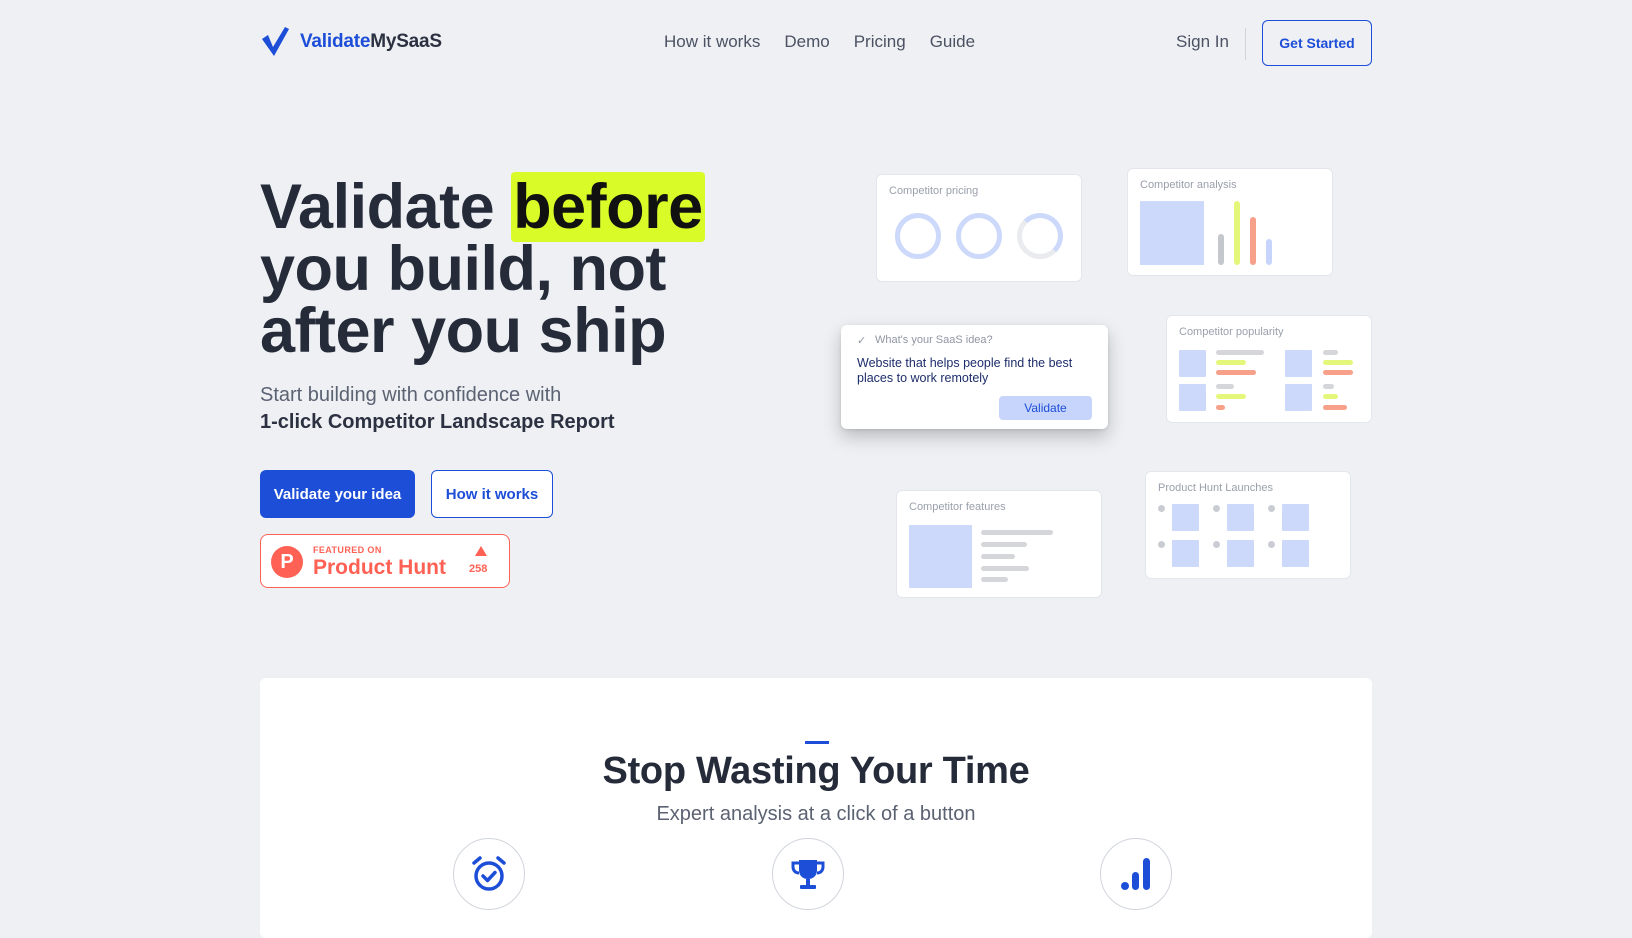 Image resolution: width=1632 pixels, height=938 pixels. What do you see at coordinates (411, 395) in the screenshot?
I see `hero-subtitle: Start building with confidence with` at bounding box center [411, 395].